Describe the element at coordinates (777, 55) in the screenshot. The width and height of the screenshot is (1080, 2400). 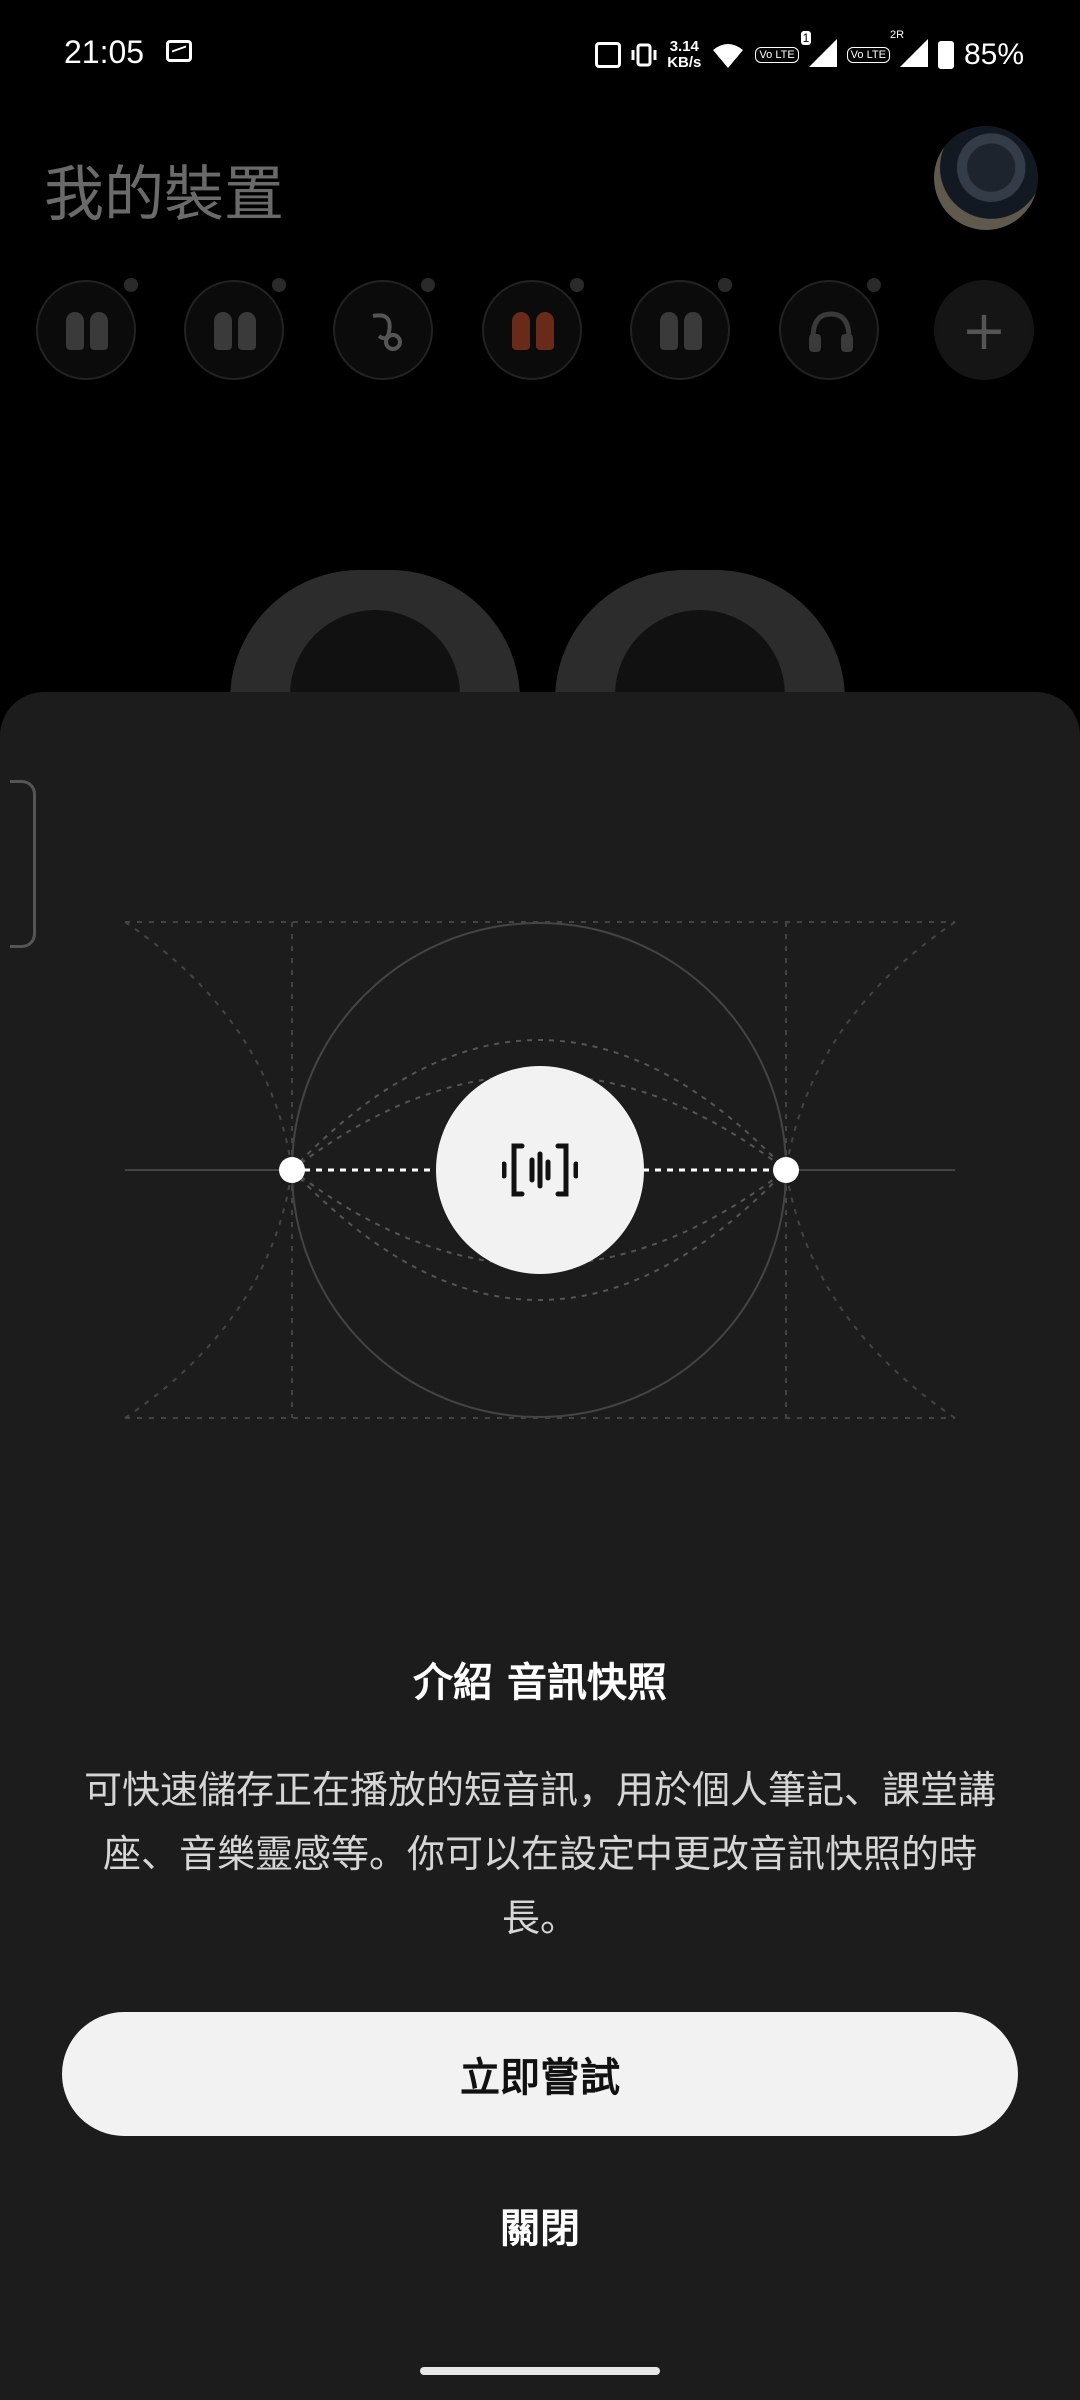
I see `volte-1-badge: Vo LTE` at that location.